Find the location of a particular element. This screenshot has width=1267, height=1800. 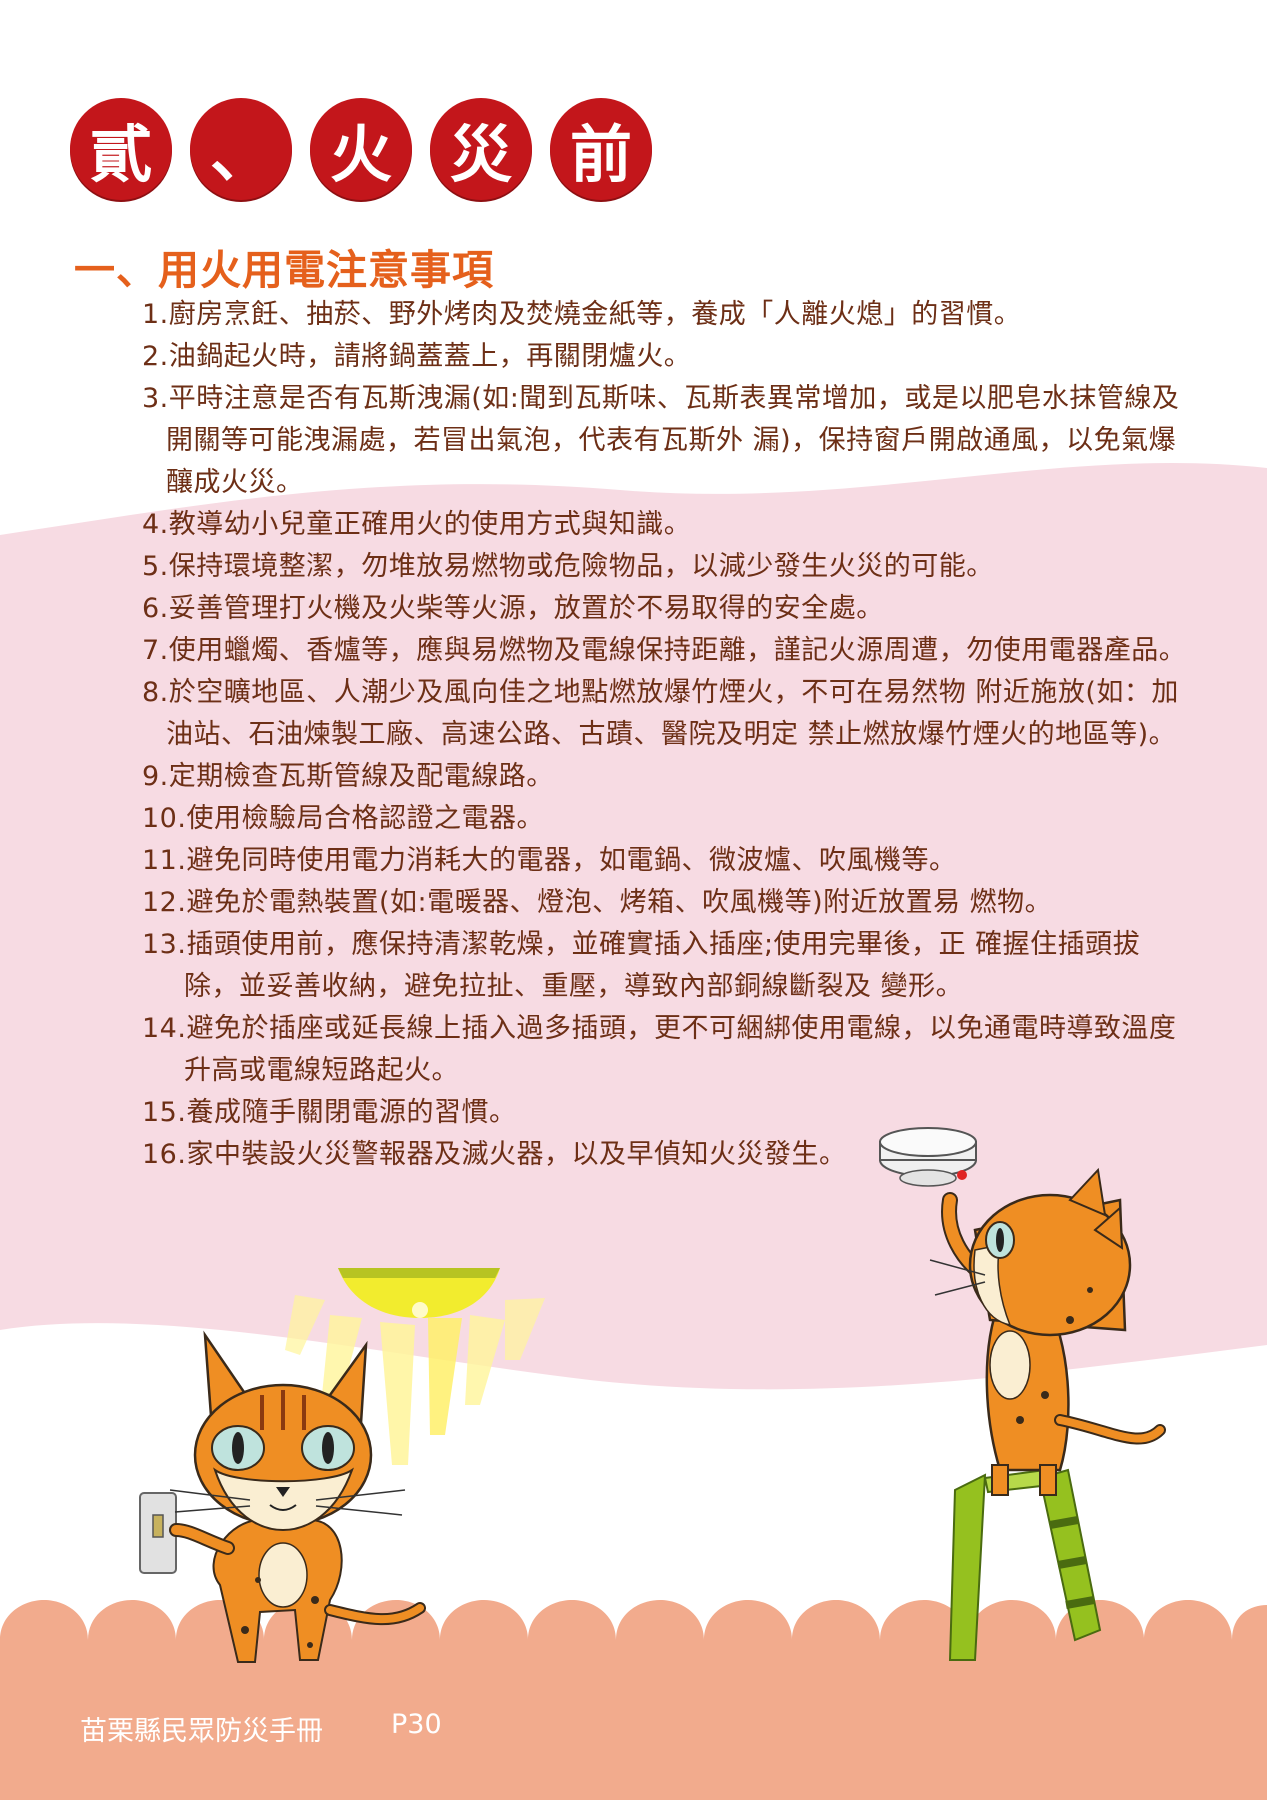

page-title: 貳 、 火 災 前 is located at coordinates (361, 149).